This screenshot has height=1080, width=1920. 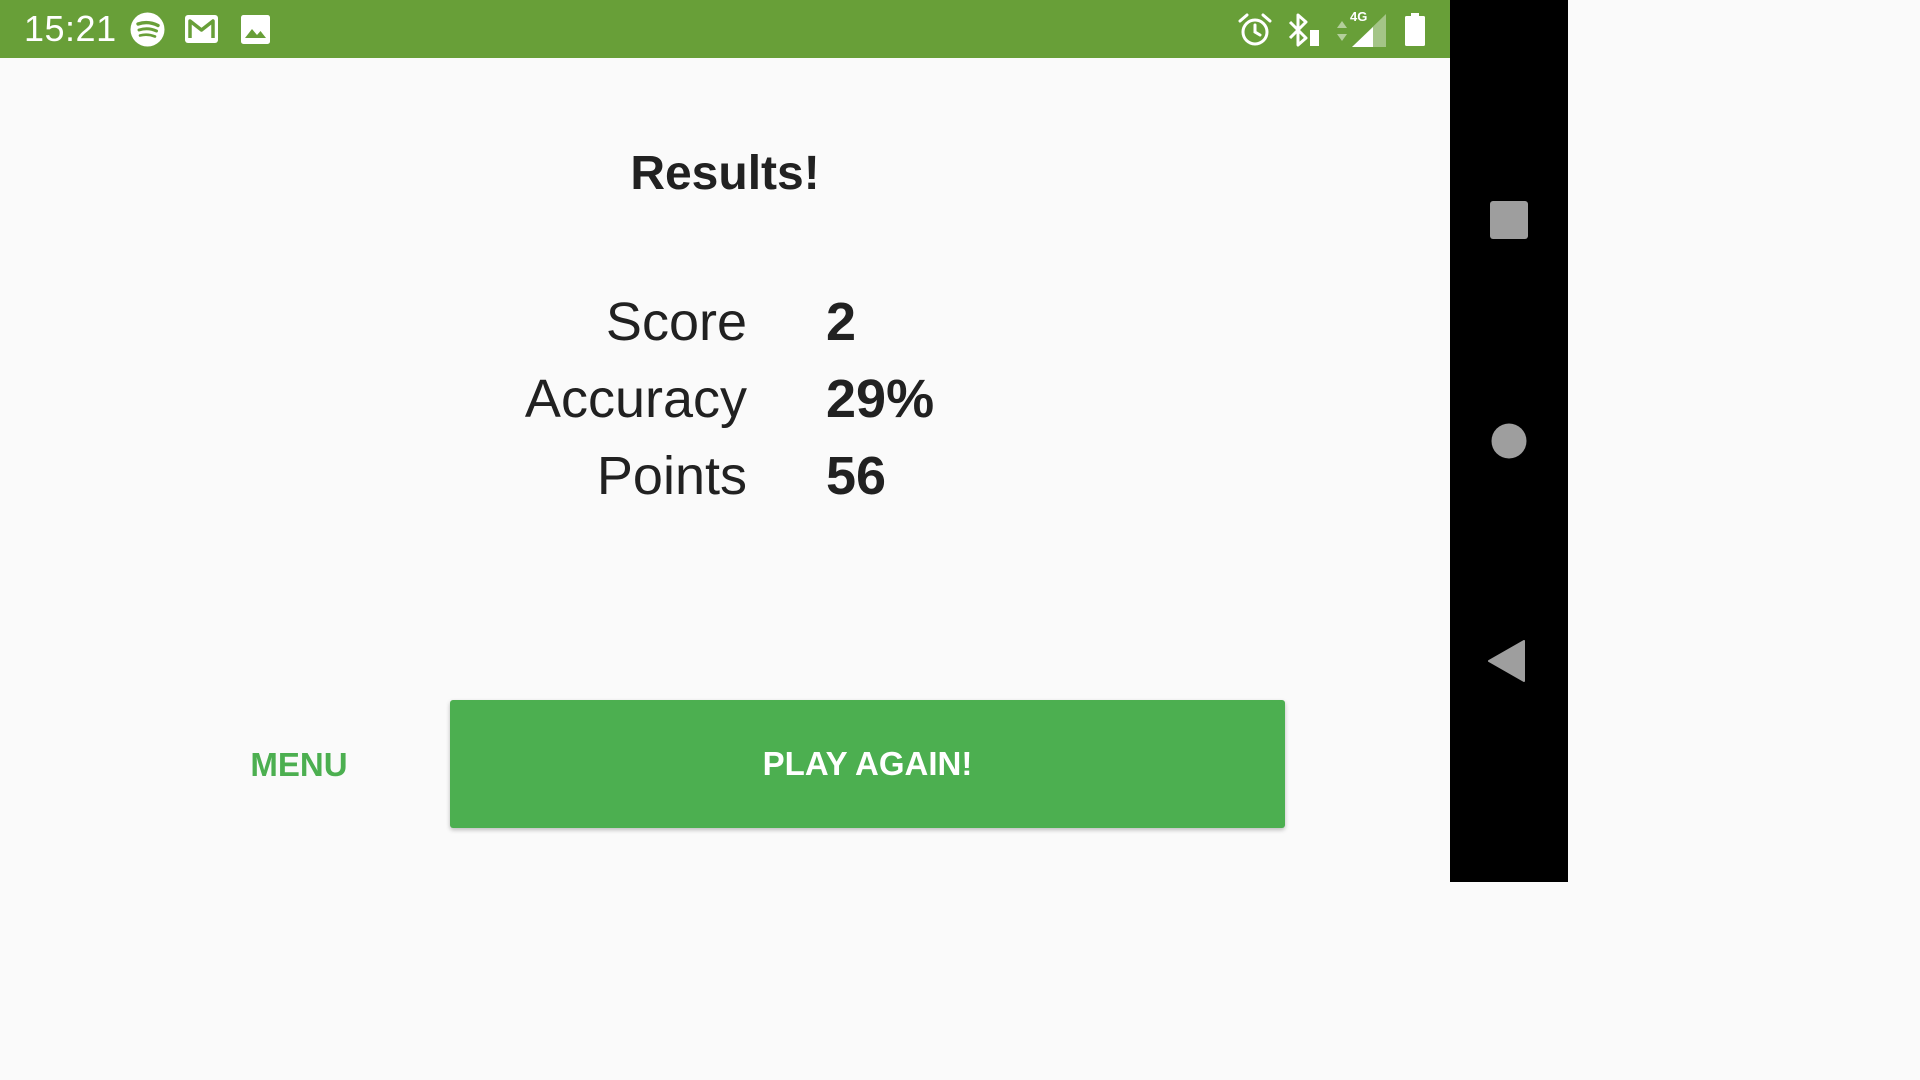 What do you see at coordinates (255, 29) in the screenshot?
I see `gallery-icon` at bounding box center [255, 29].